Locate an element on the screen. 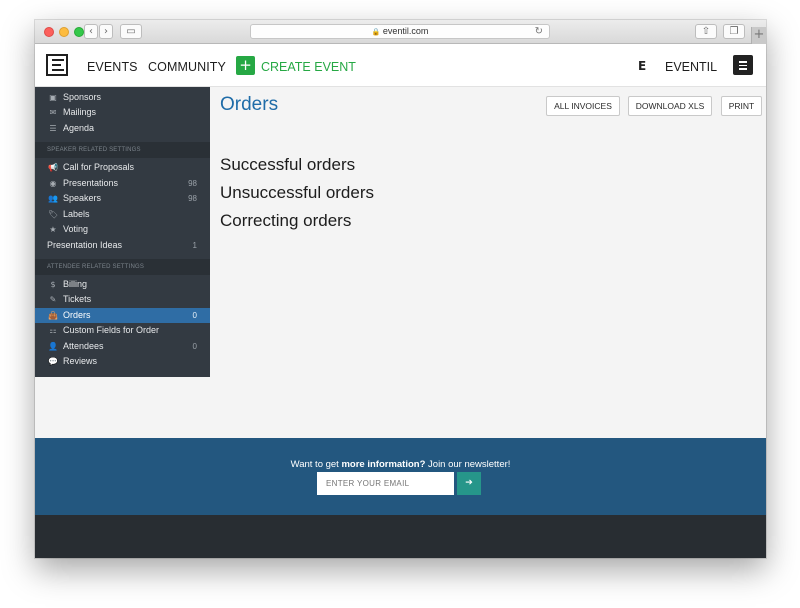  back-icon: ‹ is located at coordinates (91, 31).